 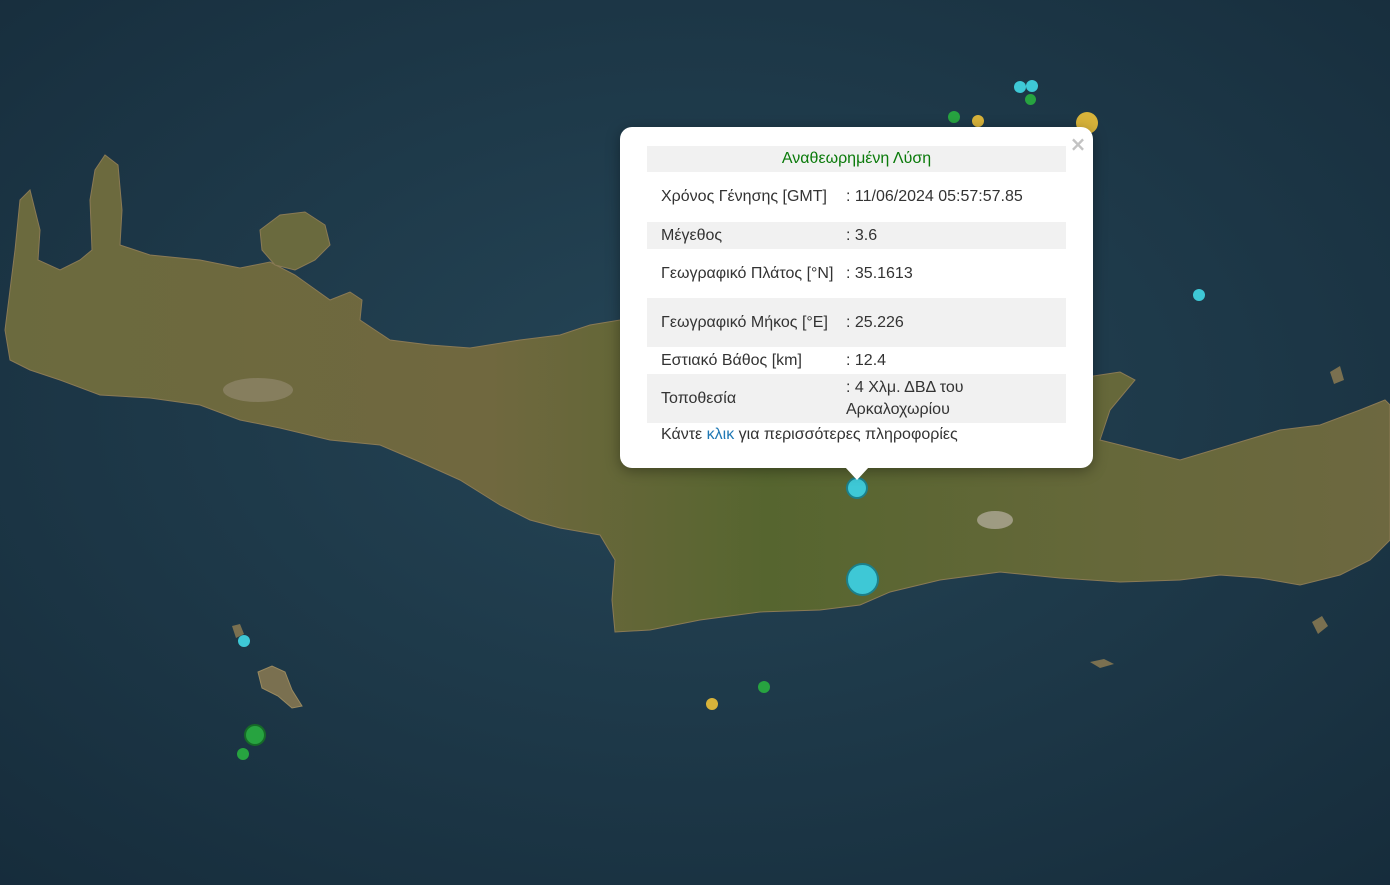 I want to click on row-value-location: : 4 Χλμ. ΔΒΔ του Αρκαλοχωρίου, so click(x=956, y=398).